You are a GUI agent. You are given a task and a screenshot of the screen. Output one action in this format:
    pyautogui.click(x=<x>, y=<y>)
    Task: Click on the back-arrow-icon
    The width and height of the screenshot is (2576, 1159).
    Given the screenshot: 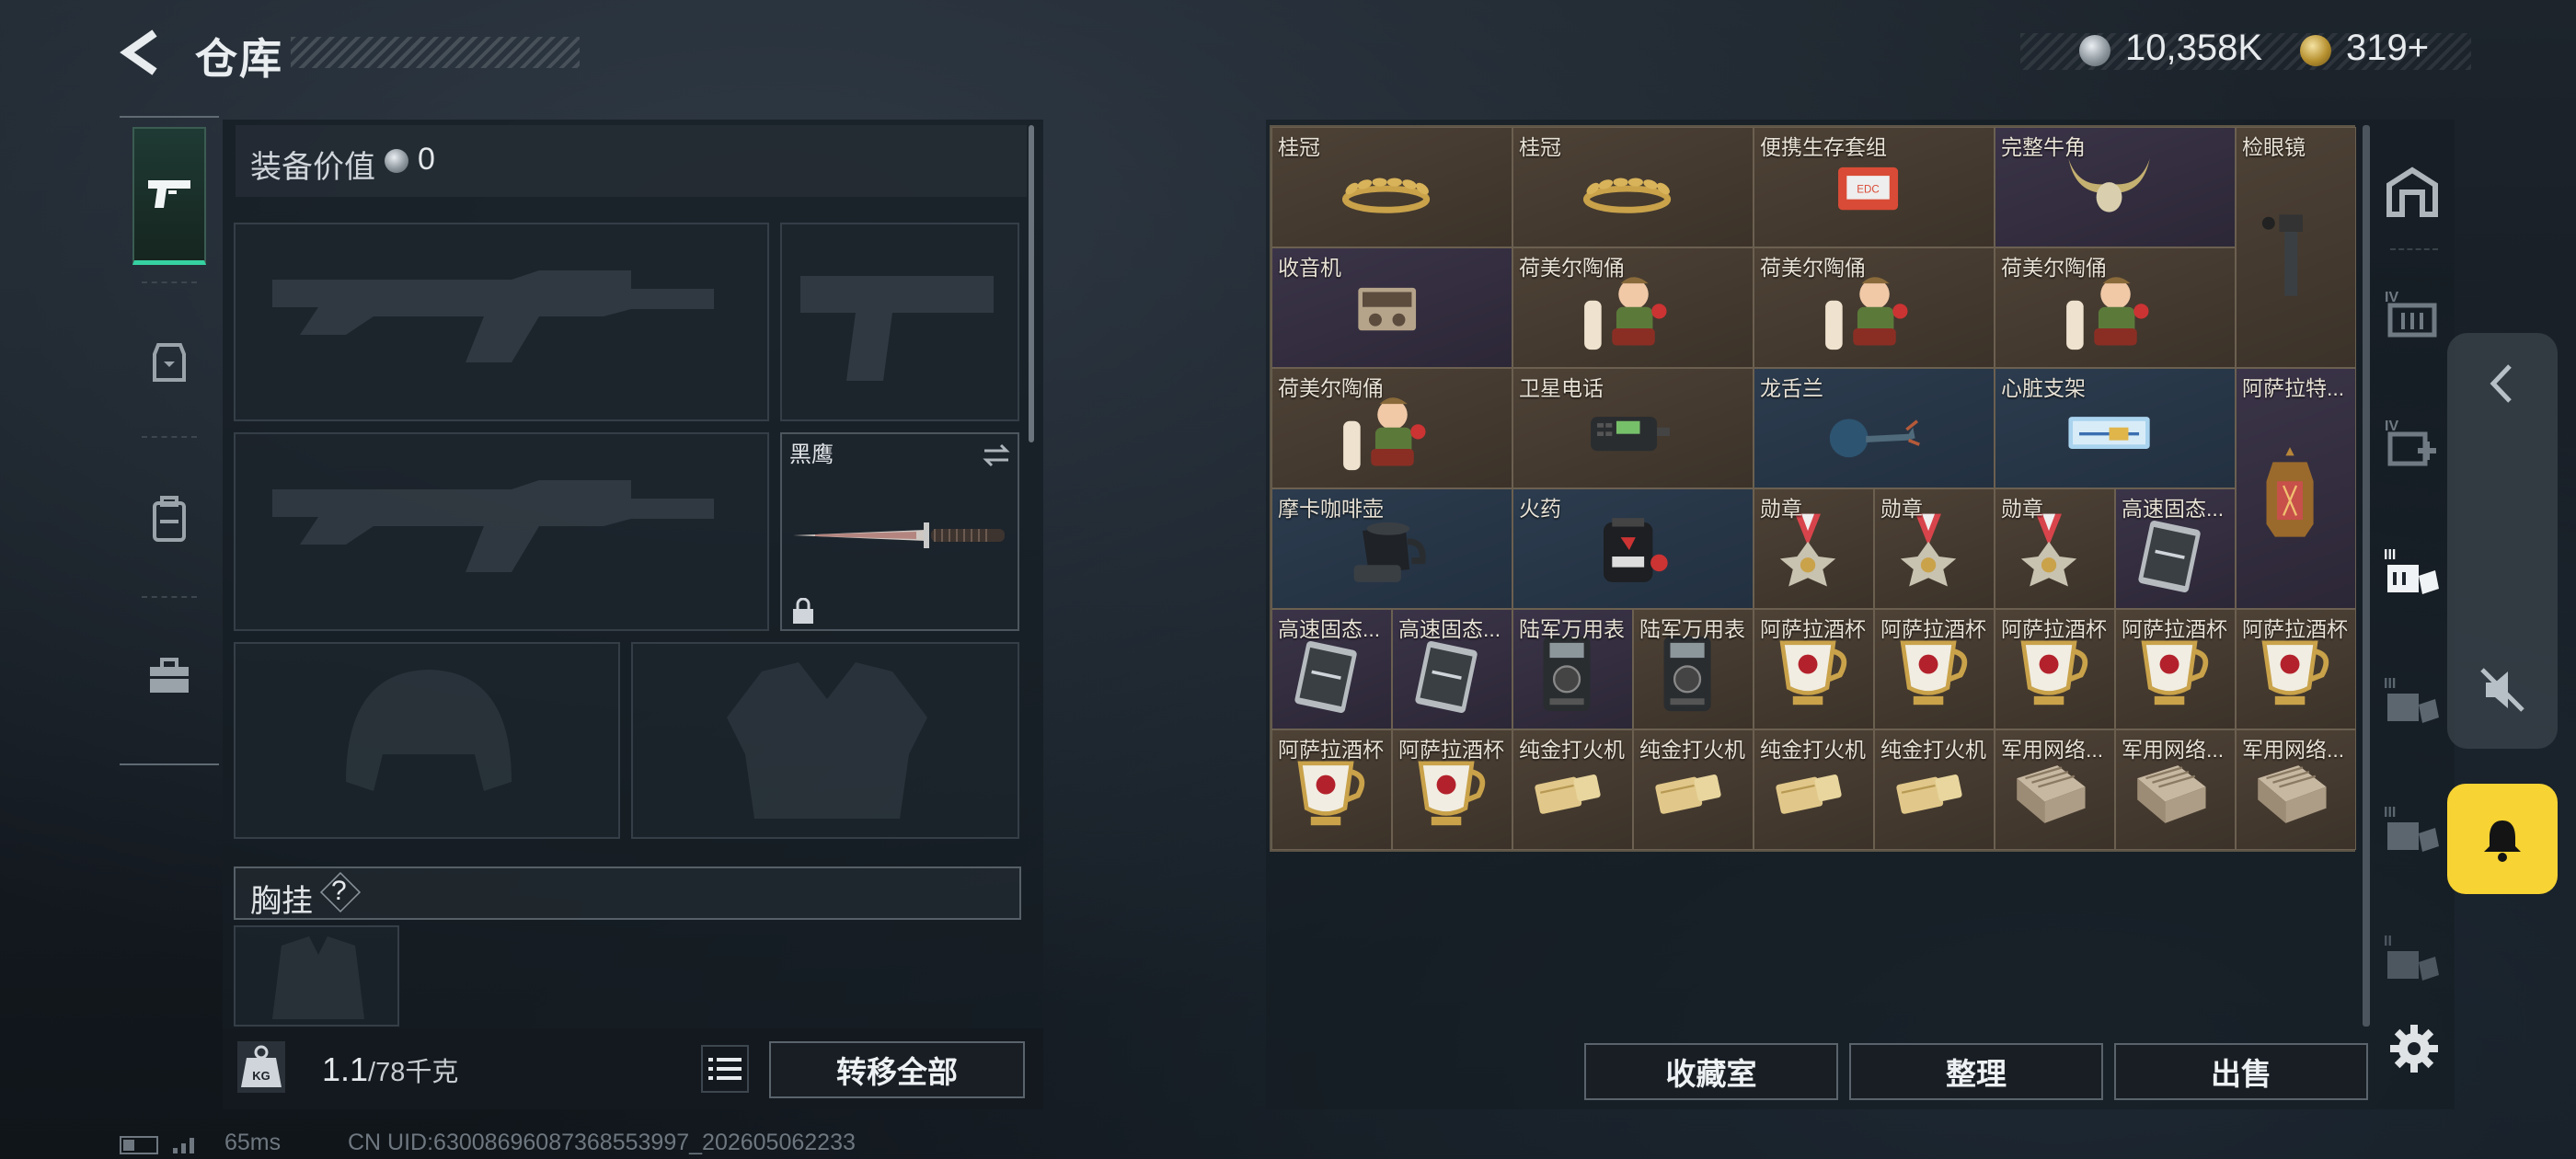 What is the action you would take?
    pyautogui.click(x=138, y=52)
    